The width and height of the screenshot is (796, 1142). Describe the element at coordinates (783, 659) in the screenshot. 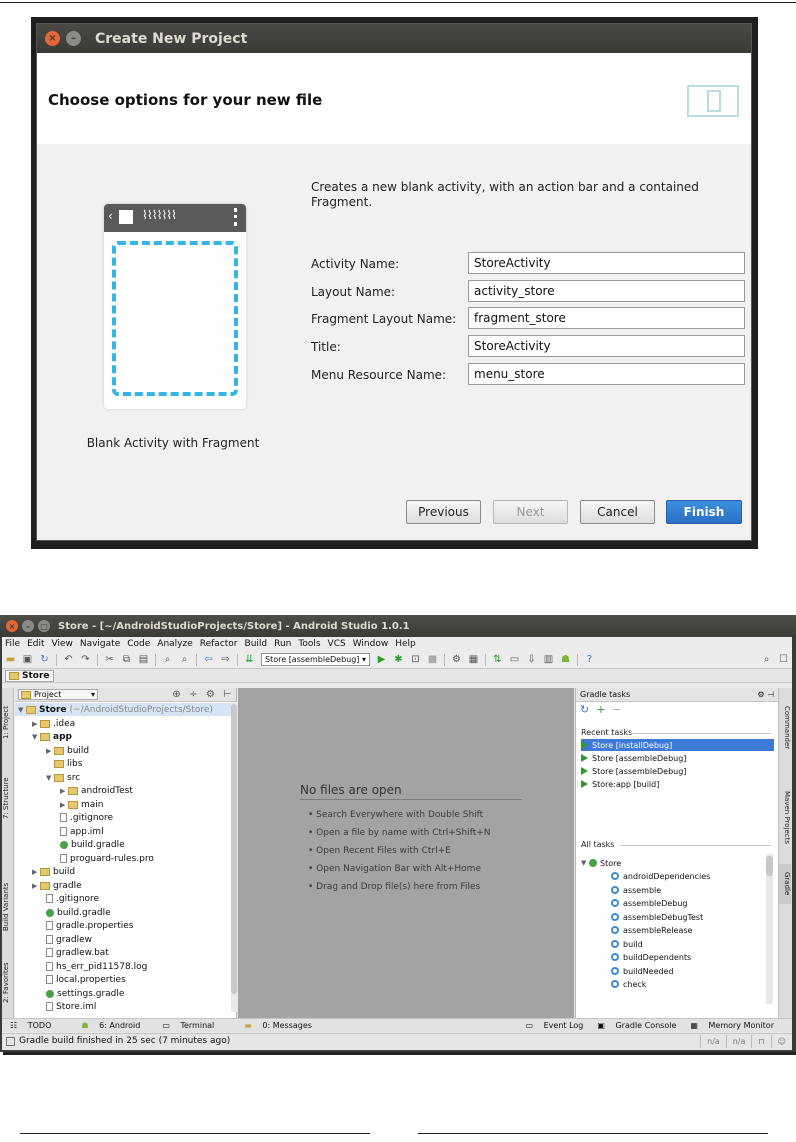

I see `user-icon: ☐` at that location.